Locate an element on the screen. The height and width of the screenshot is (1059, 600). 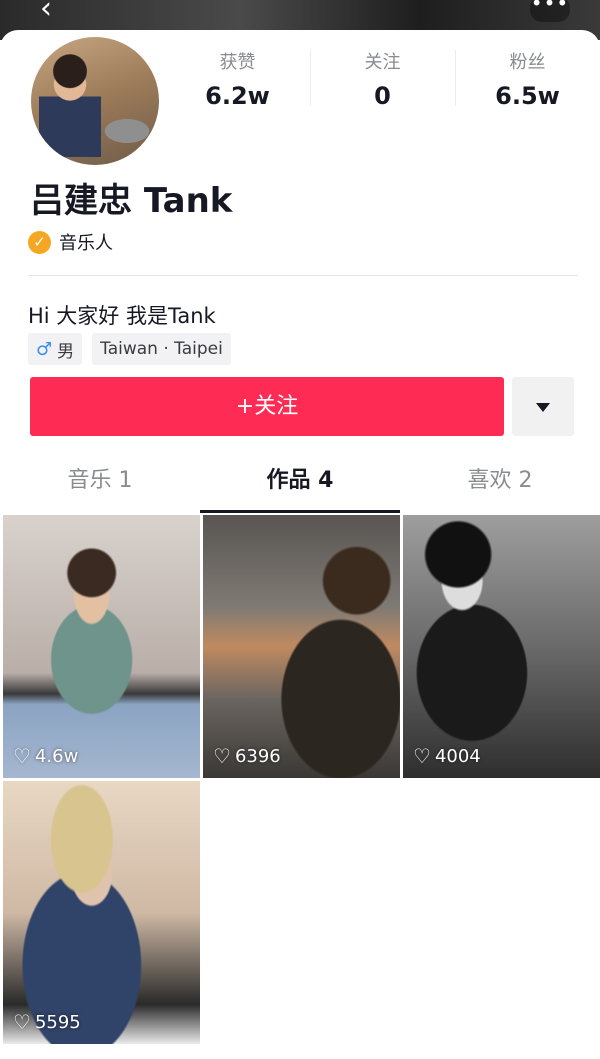
profile-tags: ♂ 男 Taiwan · Taipei is located at coordinates (129, 349).